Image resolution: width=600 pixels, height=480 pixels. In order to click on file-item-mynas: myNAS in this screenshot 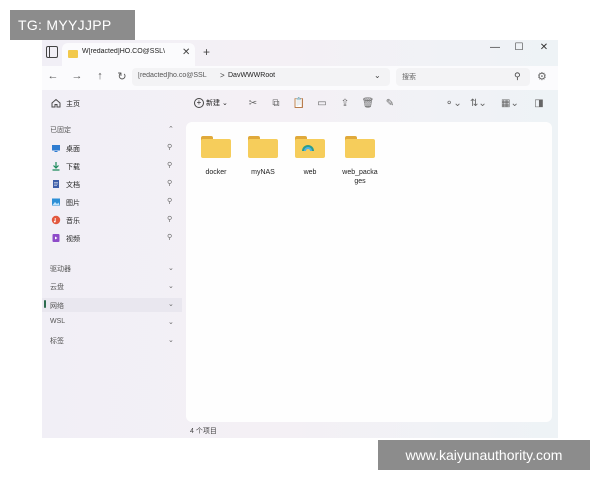, I will do `click(263, 156)`.